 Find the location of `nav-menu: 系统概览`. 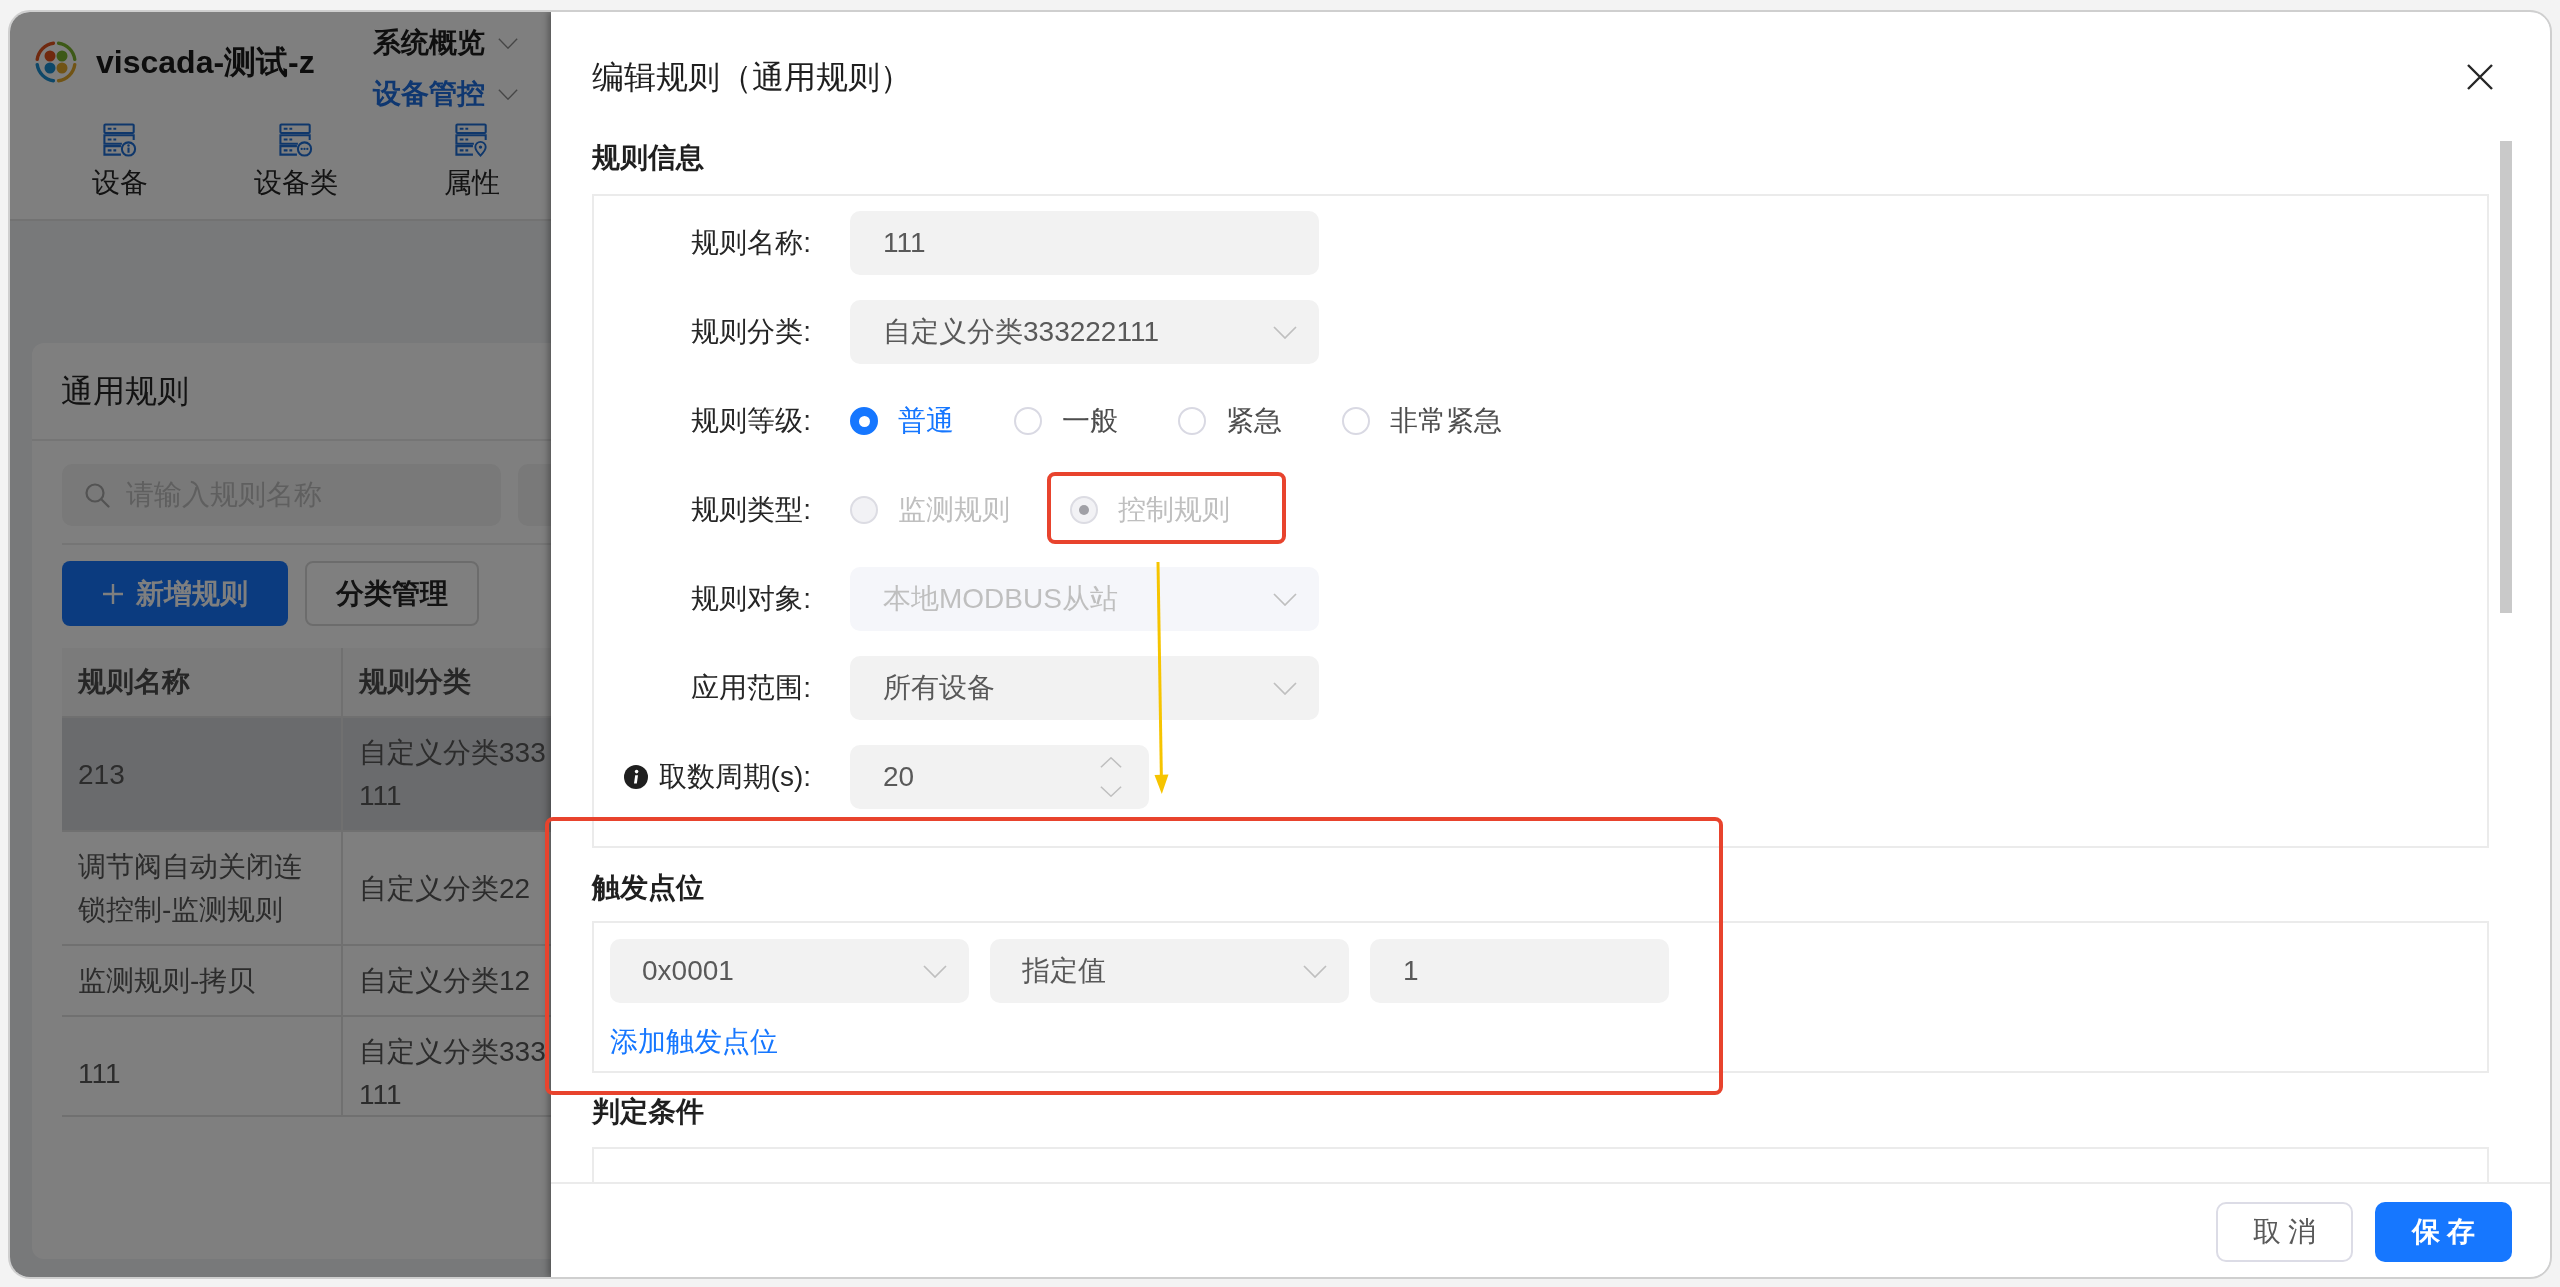

nav-menu: 系统概览 is located at coordinates (445, 43).